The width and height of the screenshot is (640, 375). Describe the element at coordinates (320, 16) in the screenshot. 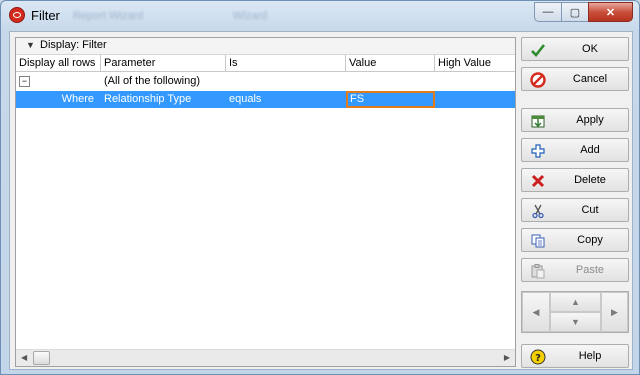

I see `title-bar: Filter Report Wizard Wizard — ▢ ✕` at that location.